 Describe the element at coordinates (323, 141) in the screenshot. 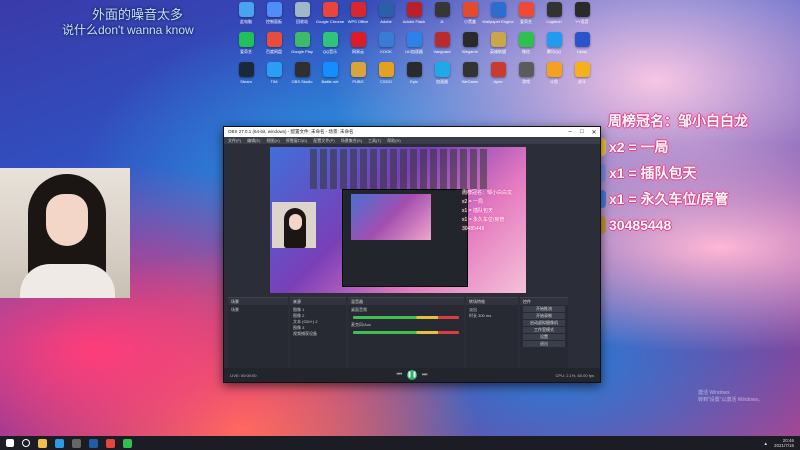

I see `menu-profile: 配置文件(P)` at that location.